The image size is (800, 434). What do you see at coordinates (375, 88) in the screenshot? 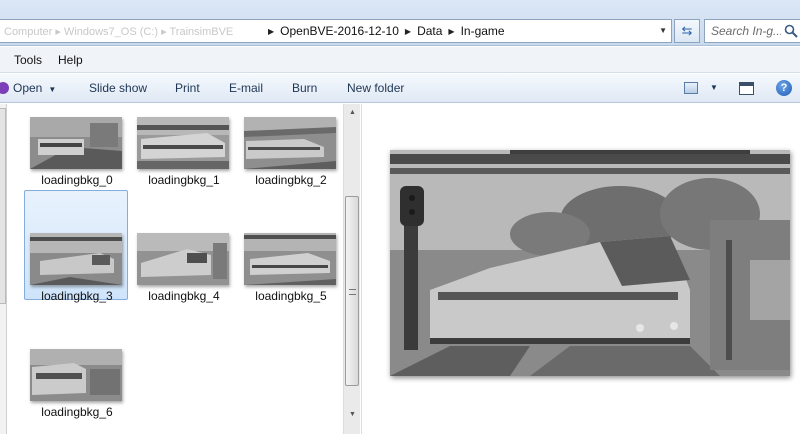
I see `new-folder-button: New folder` at bounding box center [375, 88].